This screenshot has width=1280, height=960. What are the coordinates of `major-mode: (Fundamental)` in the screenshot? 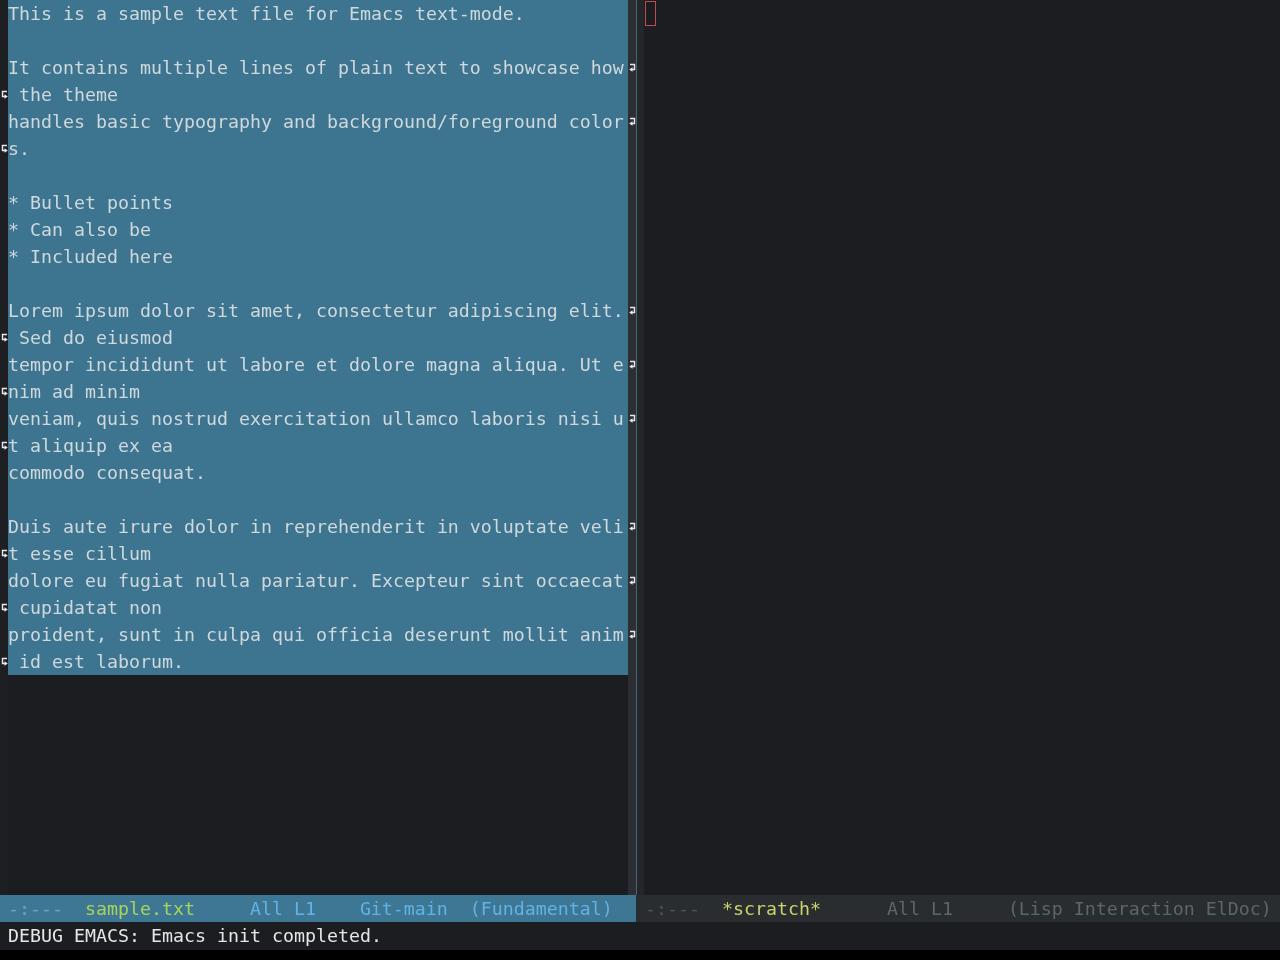 It's located at (541, 909).